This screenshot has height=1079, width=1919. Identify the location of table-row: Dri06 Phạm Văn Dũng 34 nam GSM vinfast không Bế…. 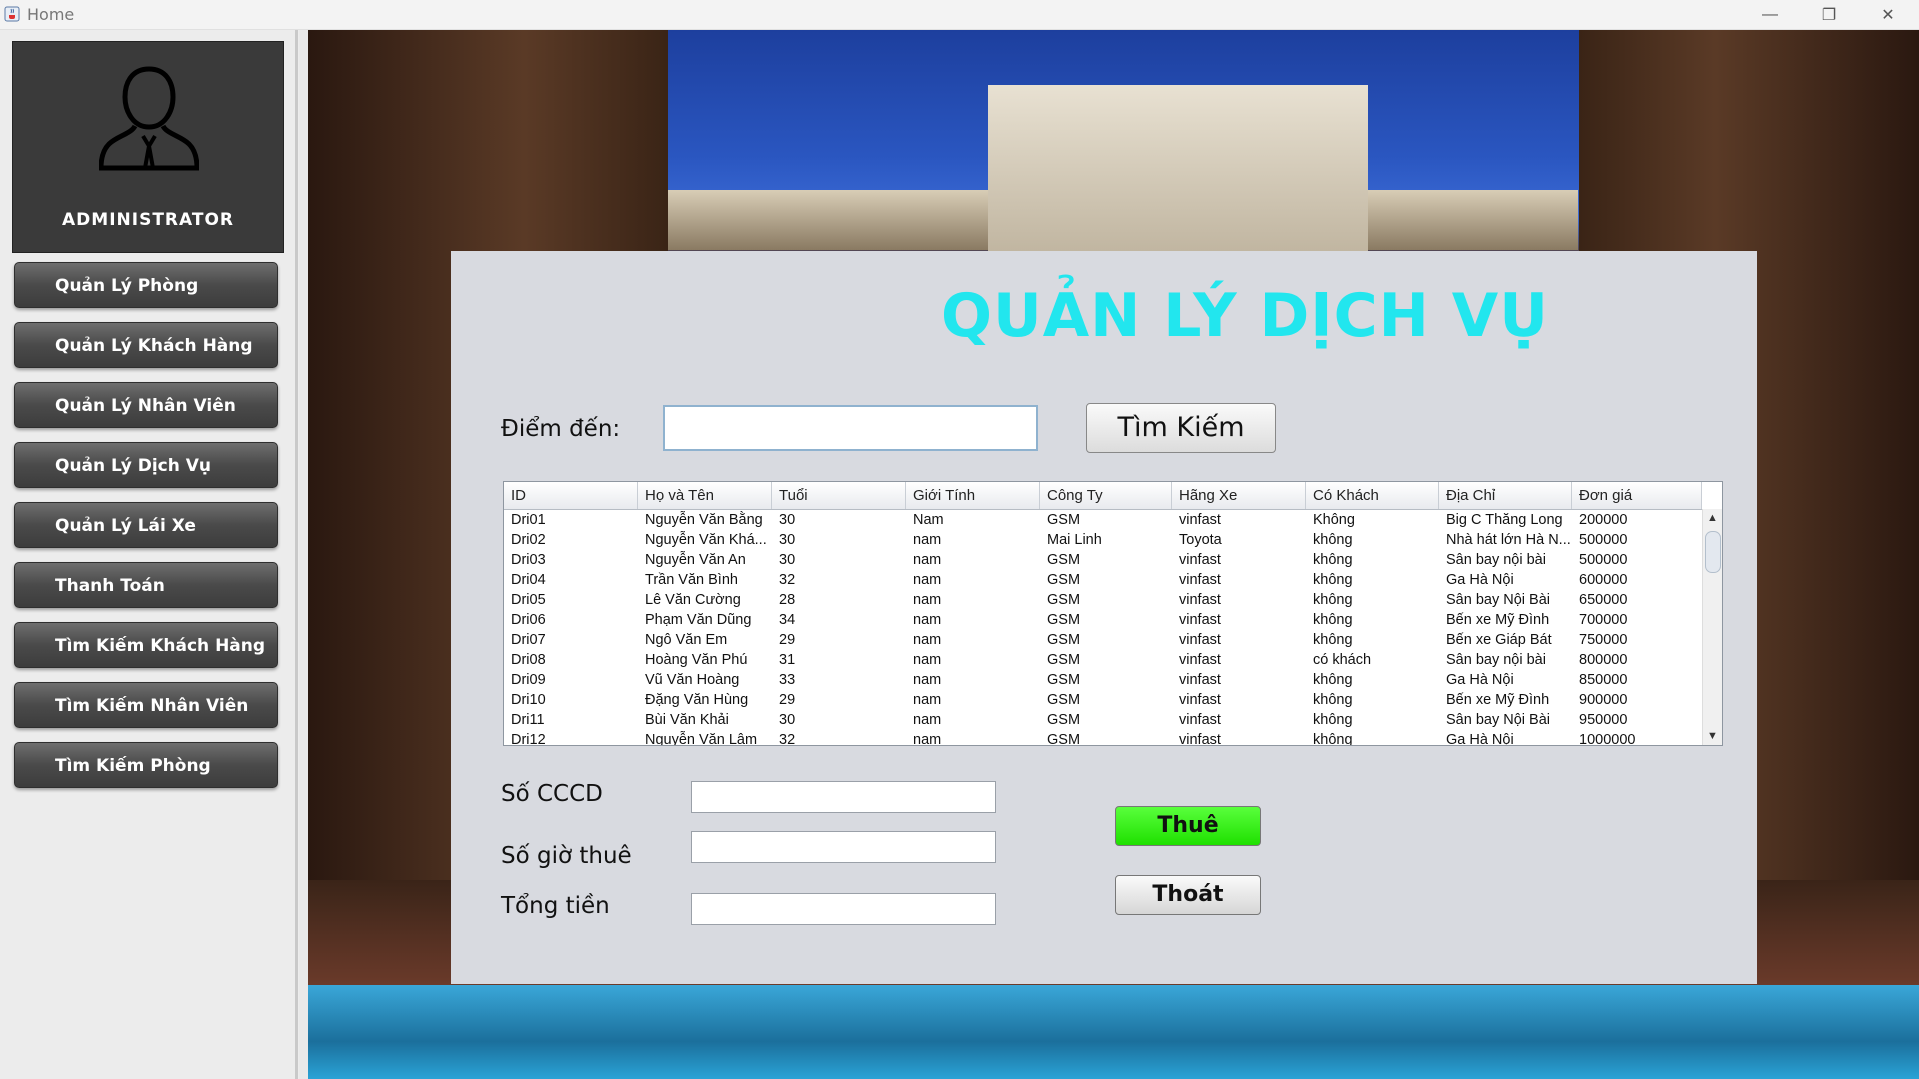
(1103, 620).